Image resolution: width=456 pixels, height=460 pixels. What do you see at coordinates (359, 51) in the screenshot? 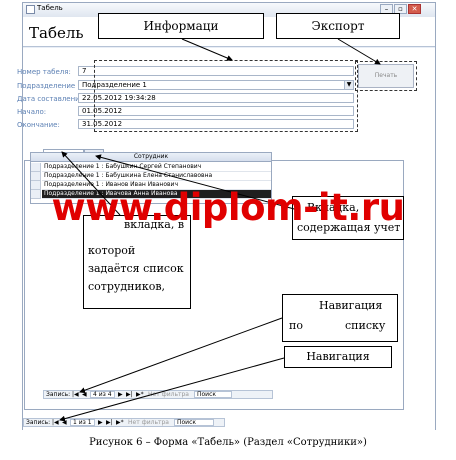
I see `arrow-export` at bounding box center [359, 51].